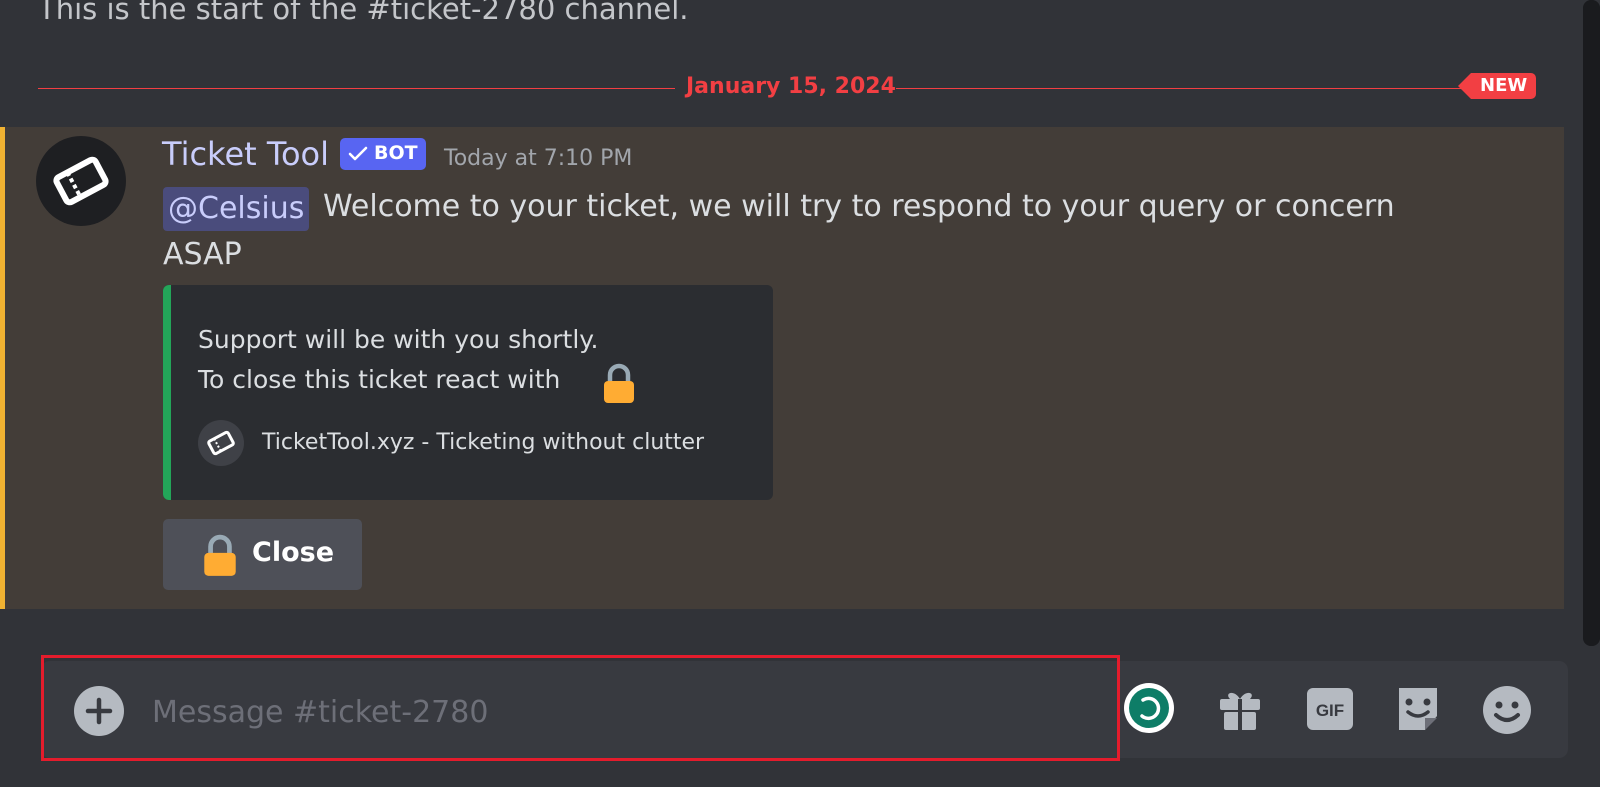 This screenshot has width=1600, height=787. I want to click on message-text-line2: ASAP, so click(202, 254).